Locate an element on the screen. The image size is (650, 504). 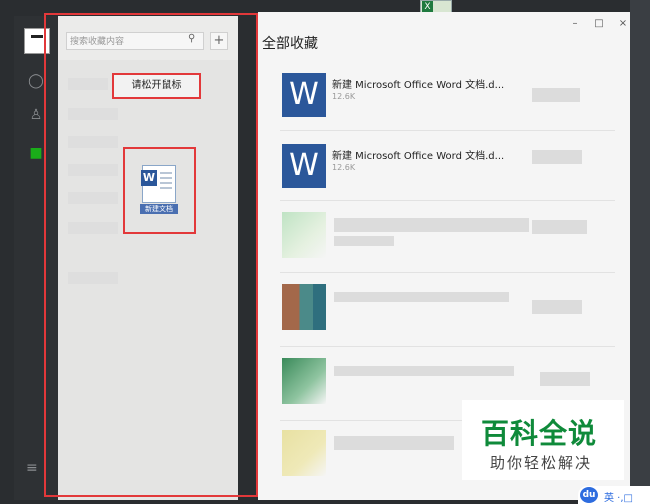
watermark-slogan: 助你轻松解决 is located at coordinates (541, 463).